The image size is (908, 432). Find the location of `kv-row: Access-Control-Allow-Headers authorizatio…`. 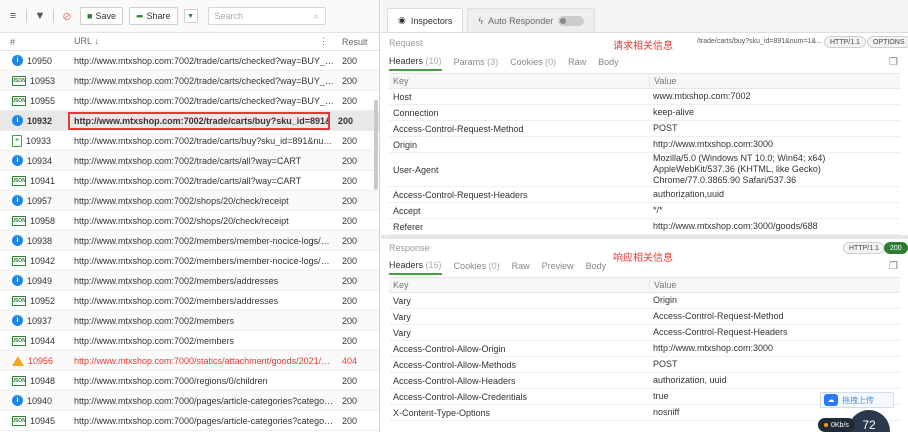

kv-row: Access-Control-Allow-Headers authorizatio… is located at coordinates (644, 381).